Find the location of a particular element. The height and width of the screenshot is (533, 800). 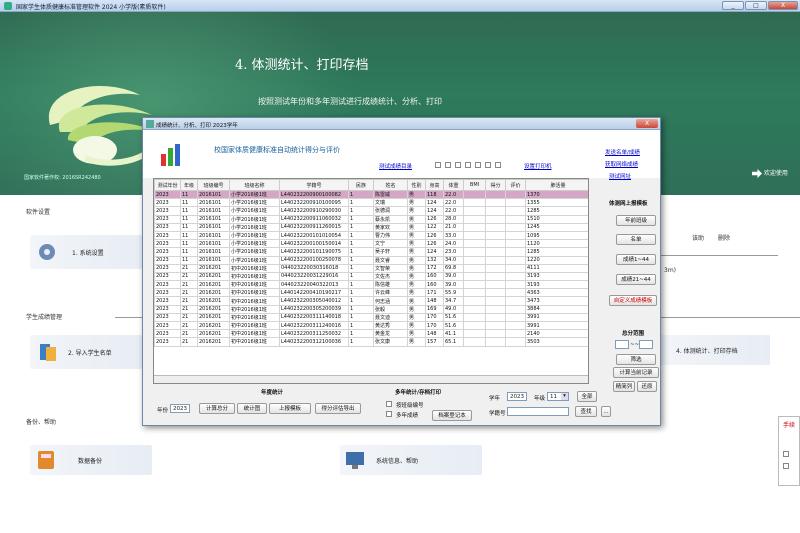

column-header: BMI is located at coordinates (474, 185).